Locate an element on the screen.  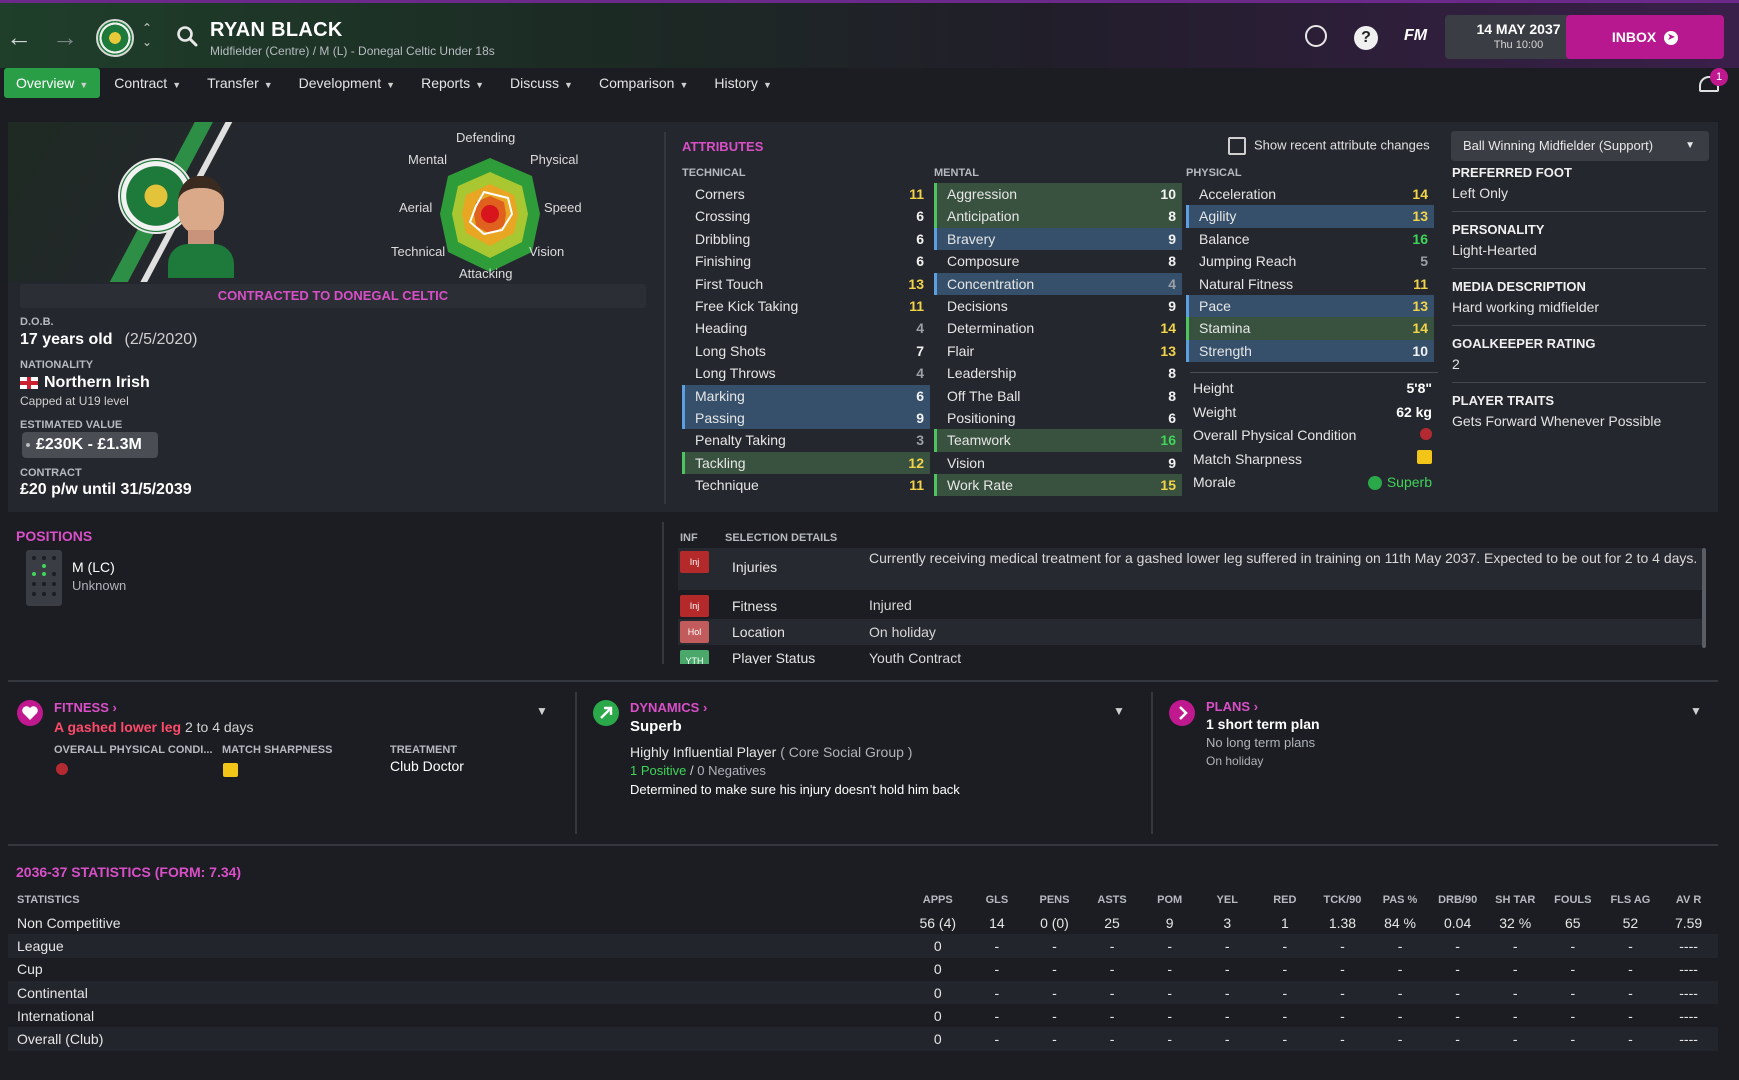
back-arrow-icon: ← is located at coordinates (19, 38).